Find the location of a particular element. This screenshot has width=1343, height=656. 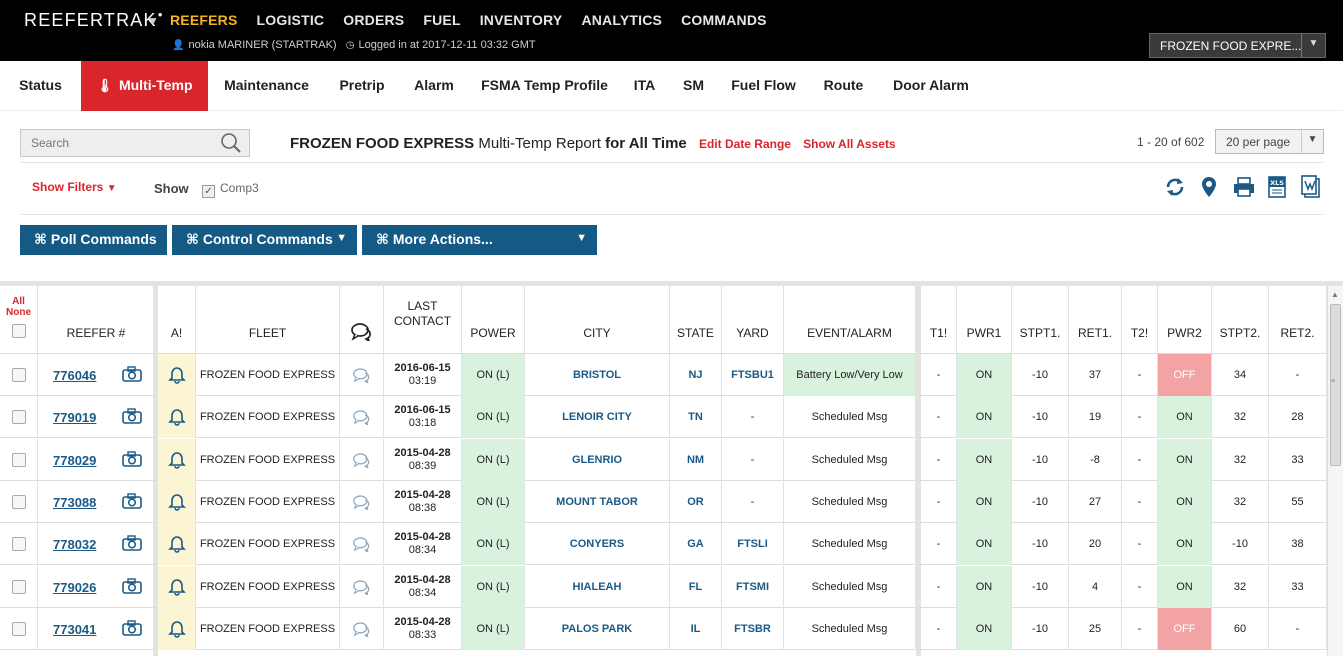

nav-item-commands: COMMANDS is located at coordinates (724, 20).